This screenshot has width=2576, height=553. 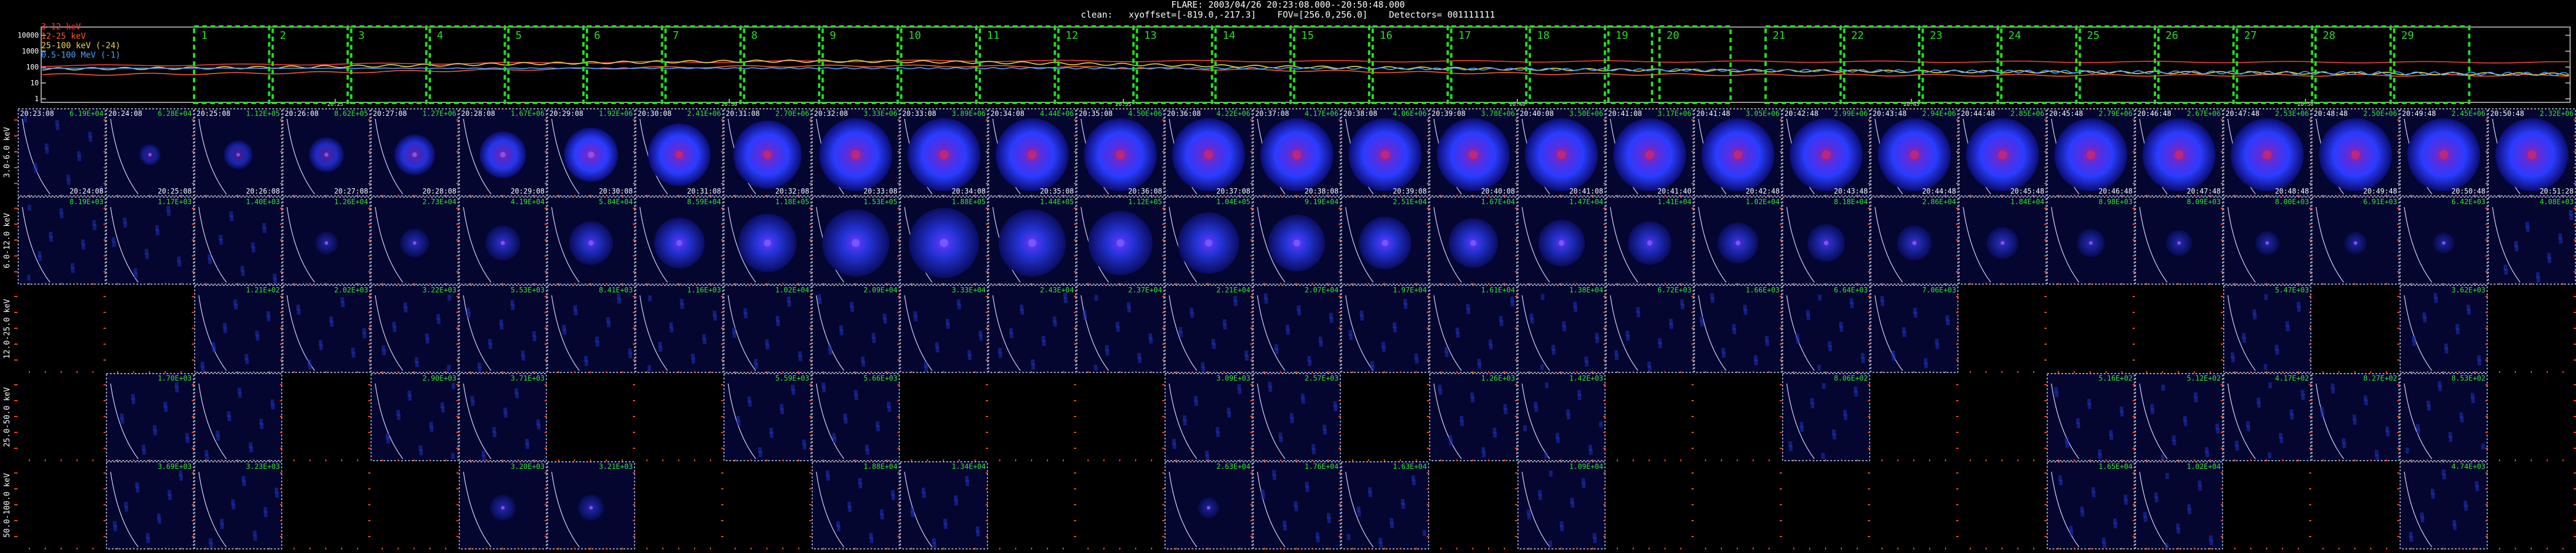 What do you see at coordinates (62, 152) in the screenshot?
I see `image-cell: 6.19E+04 20:23:08 20:24:08` at bounding box center [62, 152].